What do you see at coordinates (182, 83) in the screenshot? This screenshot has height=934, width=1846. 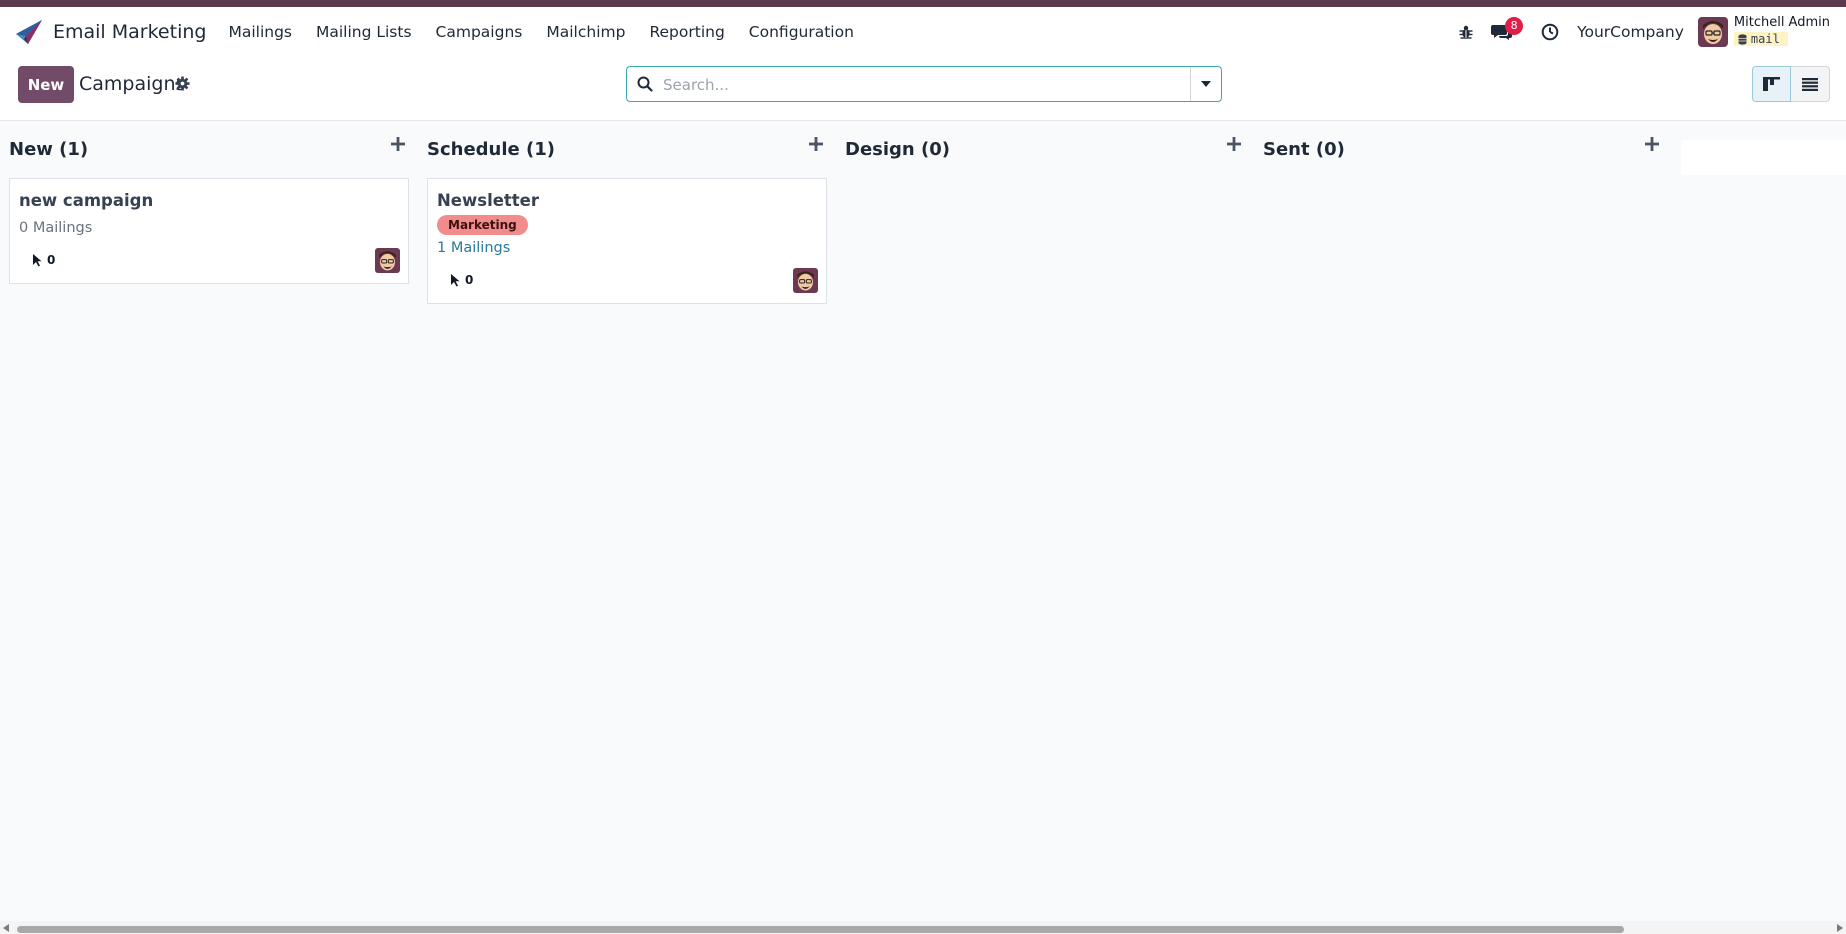 I see `gear-icon` at bounding box center [182, 83].